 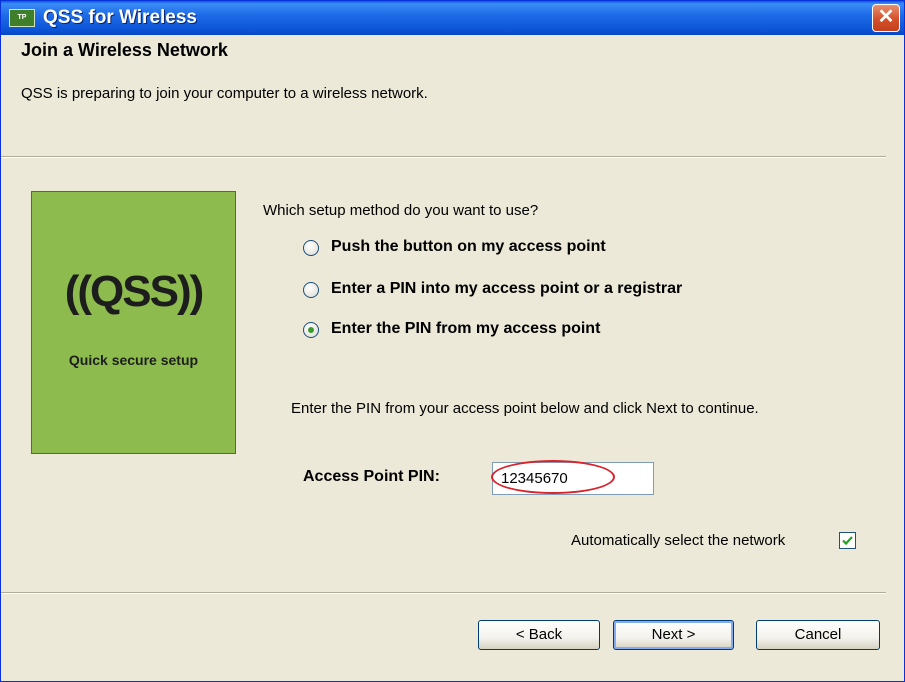 What do you see at coordinates (539, 635) in the screenshot?
I see `back-button: < Back` at bounding box center [539, 635].